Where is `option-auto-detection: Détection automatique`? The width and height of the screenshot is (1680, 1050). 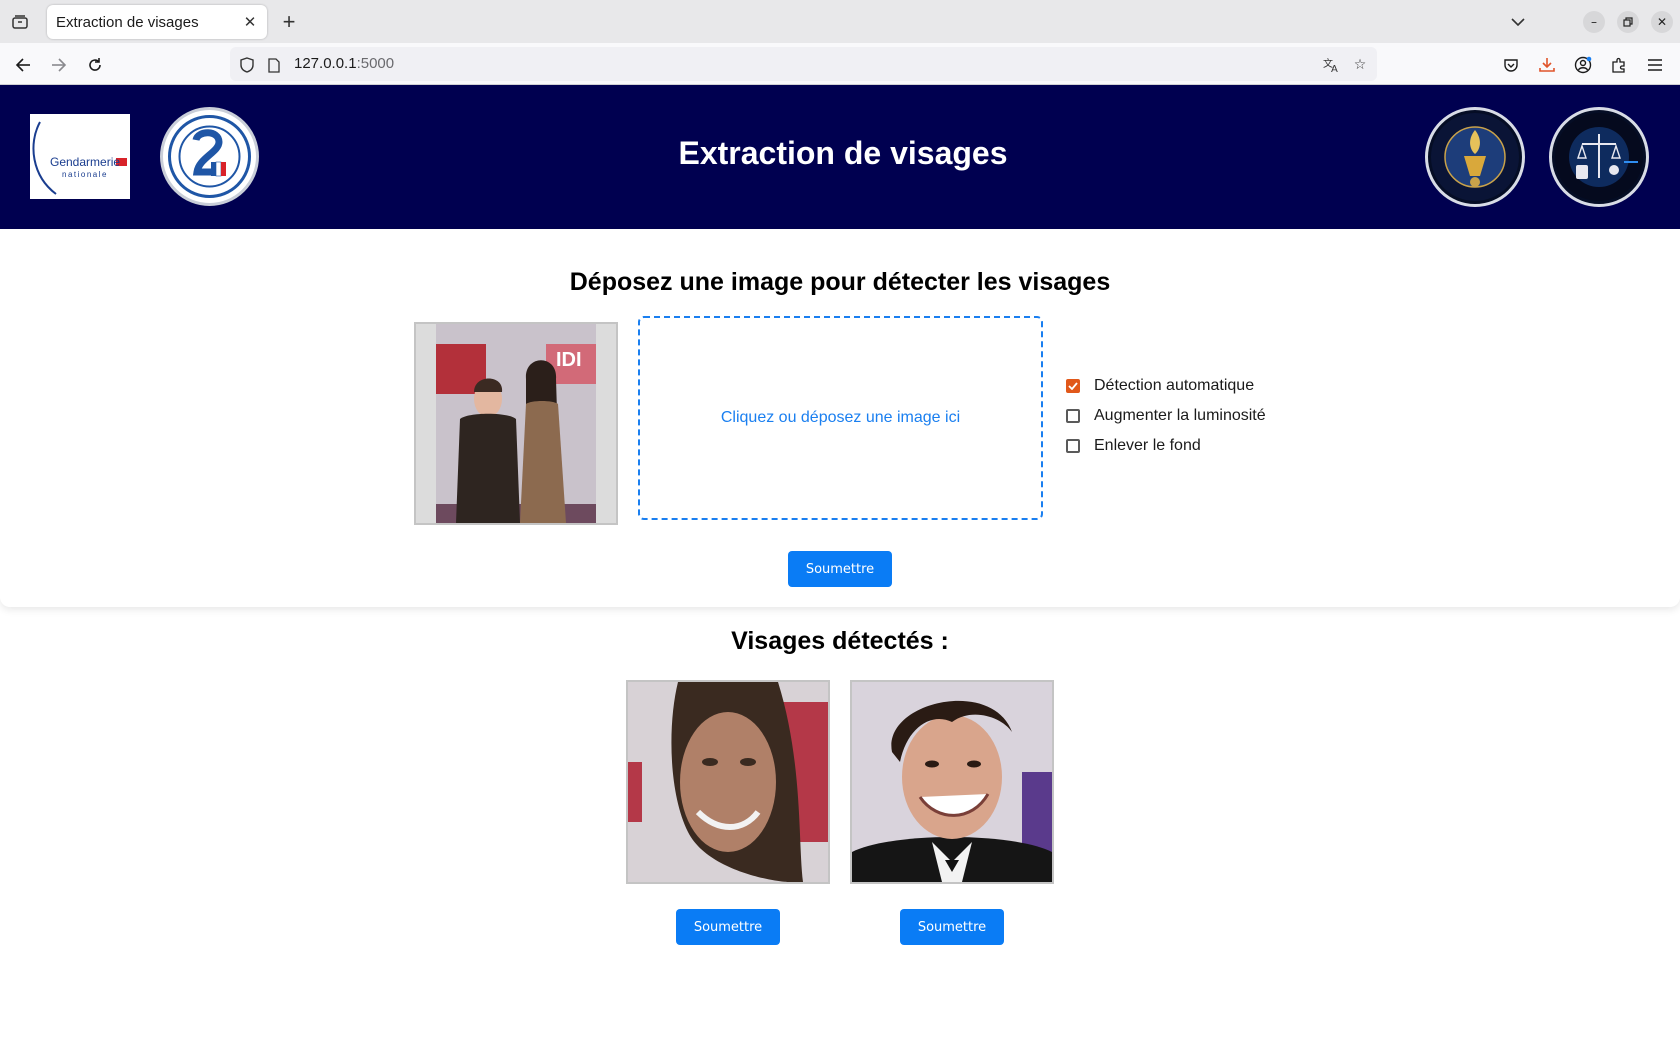
option-auto-detection: Détection automatique is located at coordinates (1166, 386).